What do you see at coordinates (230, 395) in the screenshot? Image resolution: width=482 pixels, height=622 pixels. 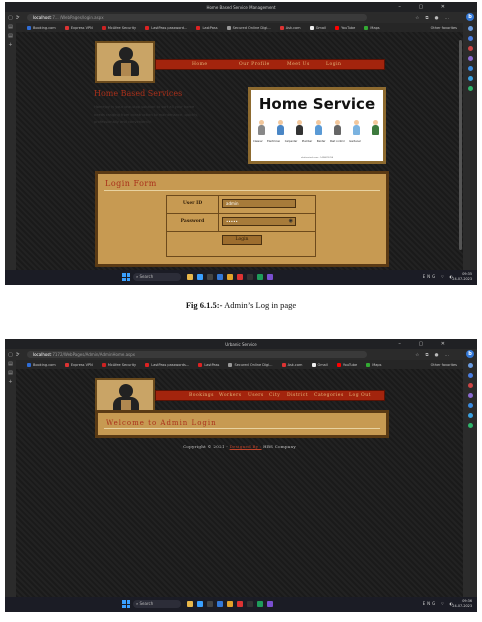 I see `nav-workers: Workers` at bounding box center [230, 395].